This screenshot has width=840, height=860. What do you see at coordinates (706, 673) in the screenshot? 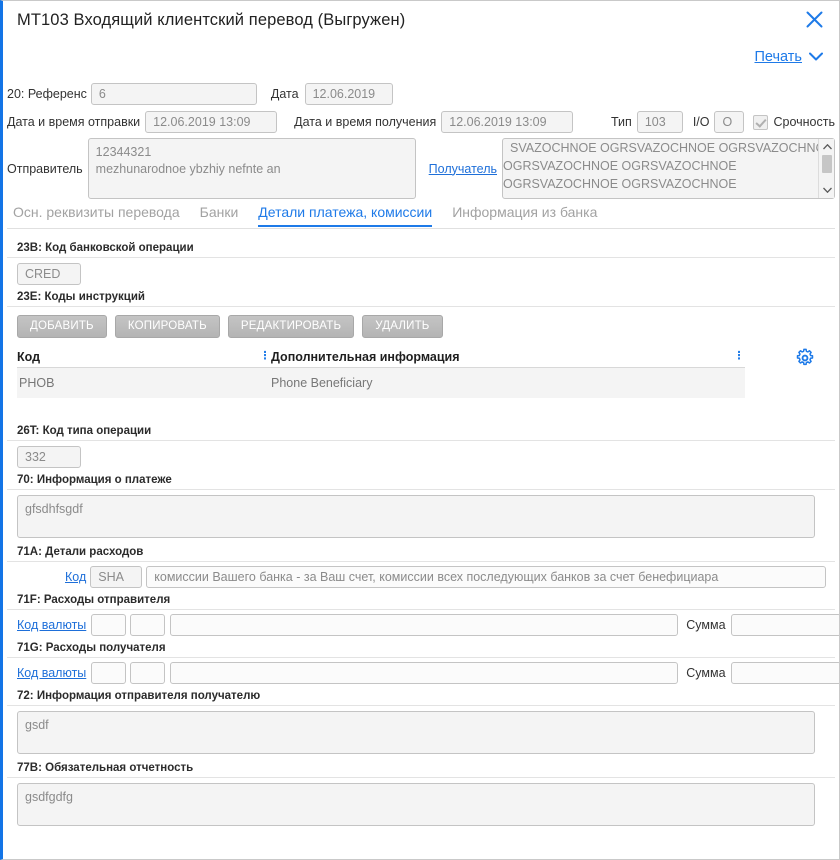
I see `receiver-amount-label: Сумма` at bounding box center [706, 673].